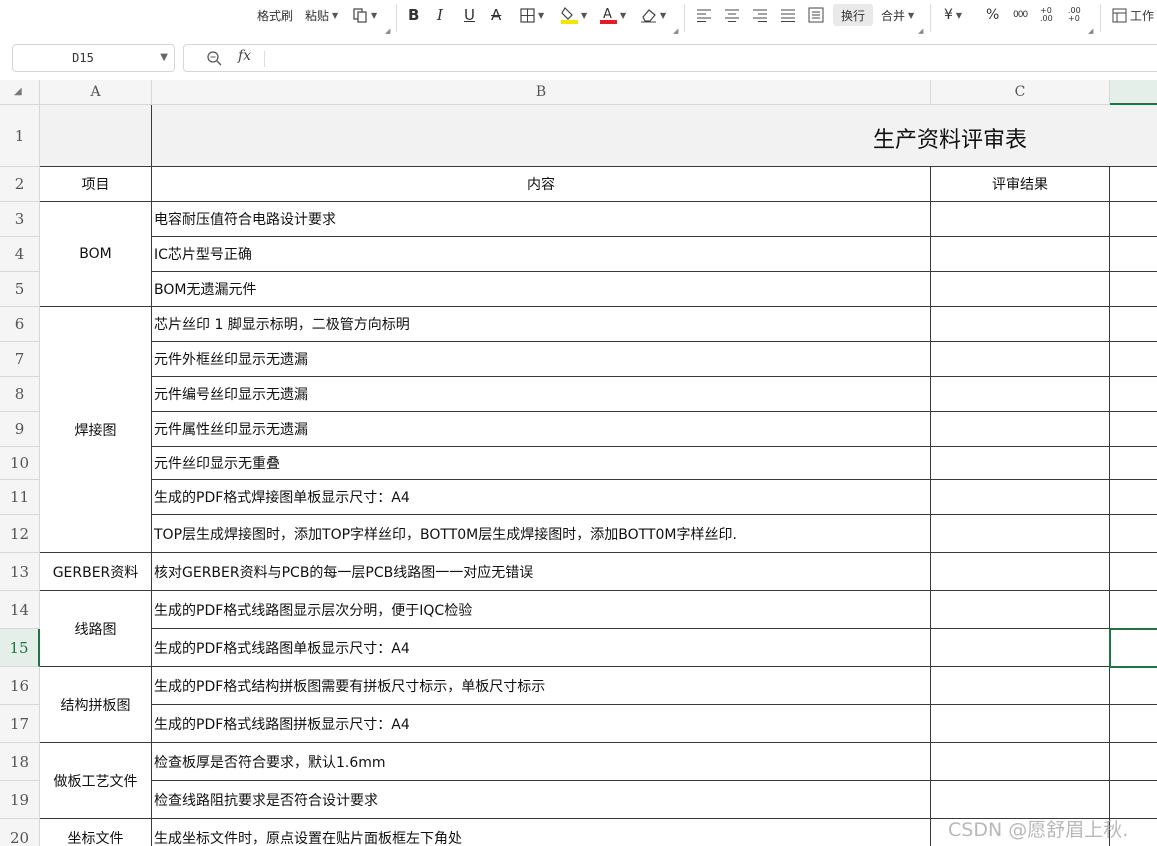 This screenshot has width=1157, height=846. Describe the element at coordinates (20, 762) in the screenshot. I see `row-header-18: 18` at that location.